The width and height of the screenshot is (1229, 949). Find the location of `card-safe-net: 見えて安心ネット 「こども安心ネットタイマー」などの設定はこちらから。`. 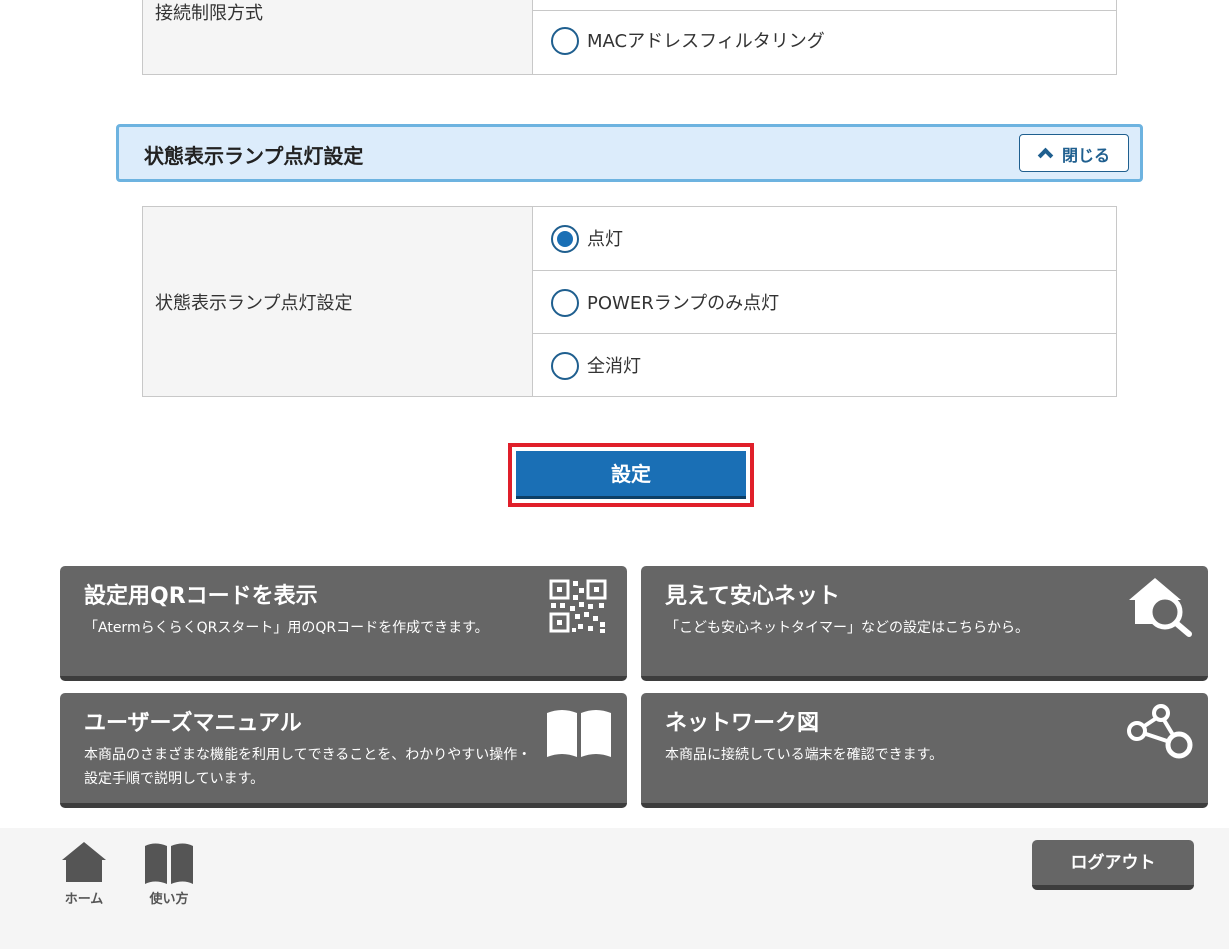

card-safe-net: 見えて安心ネット 「こども安心ネットタイマー」などの設定はこちらから。 is located at coordinates (924, 623).